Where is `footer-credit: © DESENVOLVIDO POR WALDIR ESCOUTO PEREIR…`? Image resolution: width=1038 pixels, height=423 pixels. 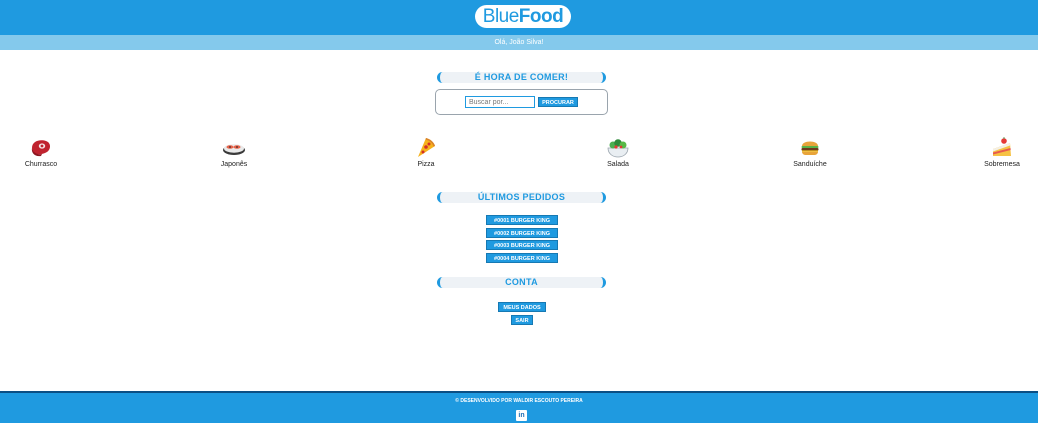 footer-credit: © DESENVOLVIDO POR WALDIR ESCOUTO PEREIR… is located at coordinates (519, 401).